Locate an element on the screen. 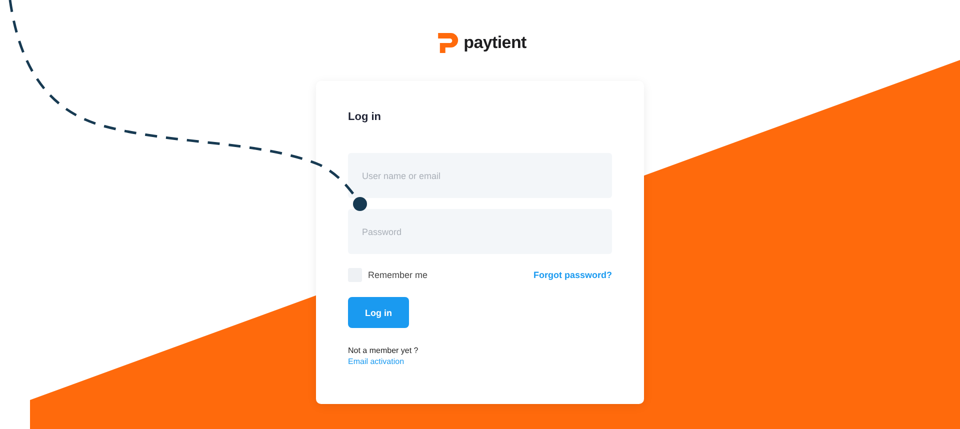 This screenshot has height=429, width=960. input-field: Password is located at coordinates (480, 231).